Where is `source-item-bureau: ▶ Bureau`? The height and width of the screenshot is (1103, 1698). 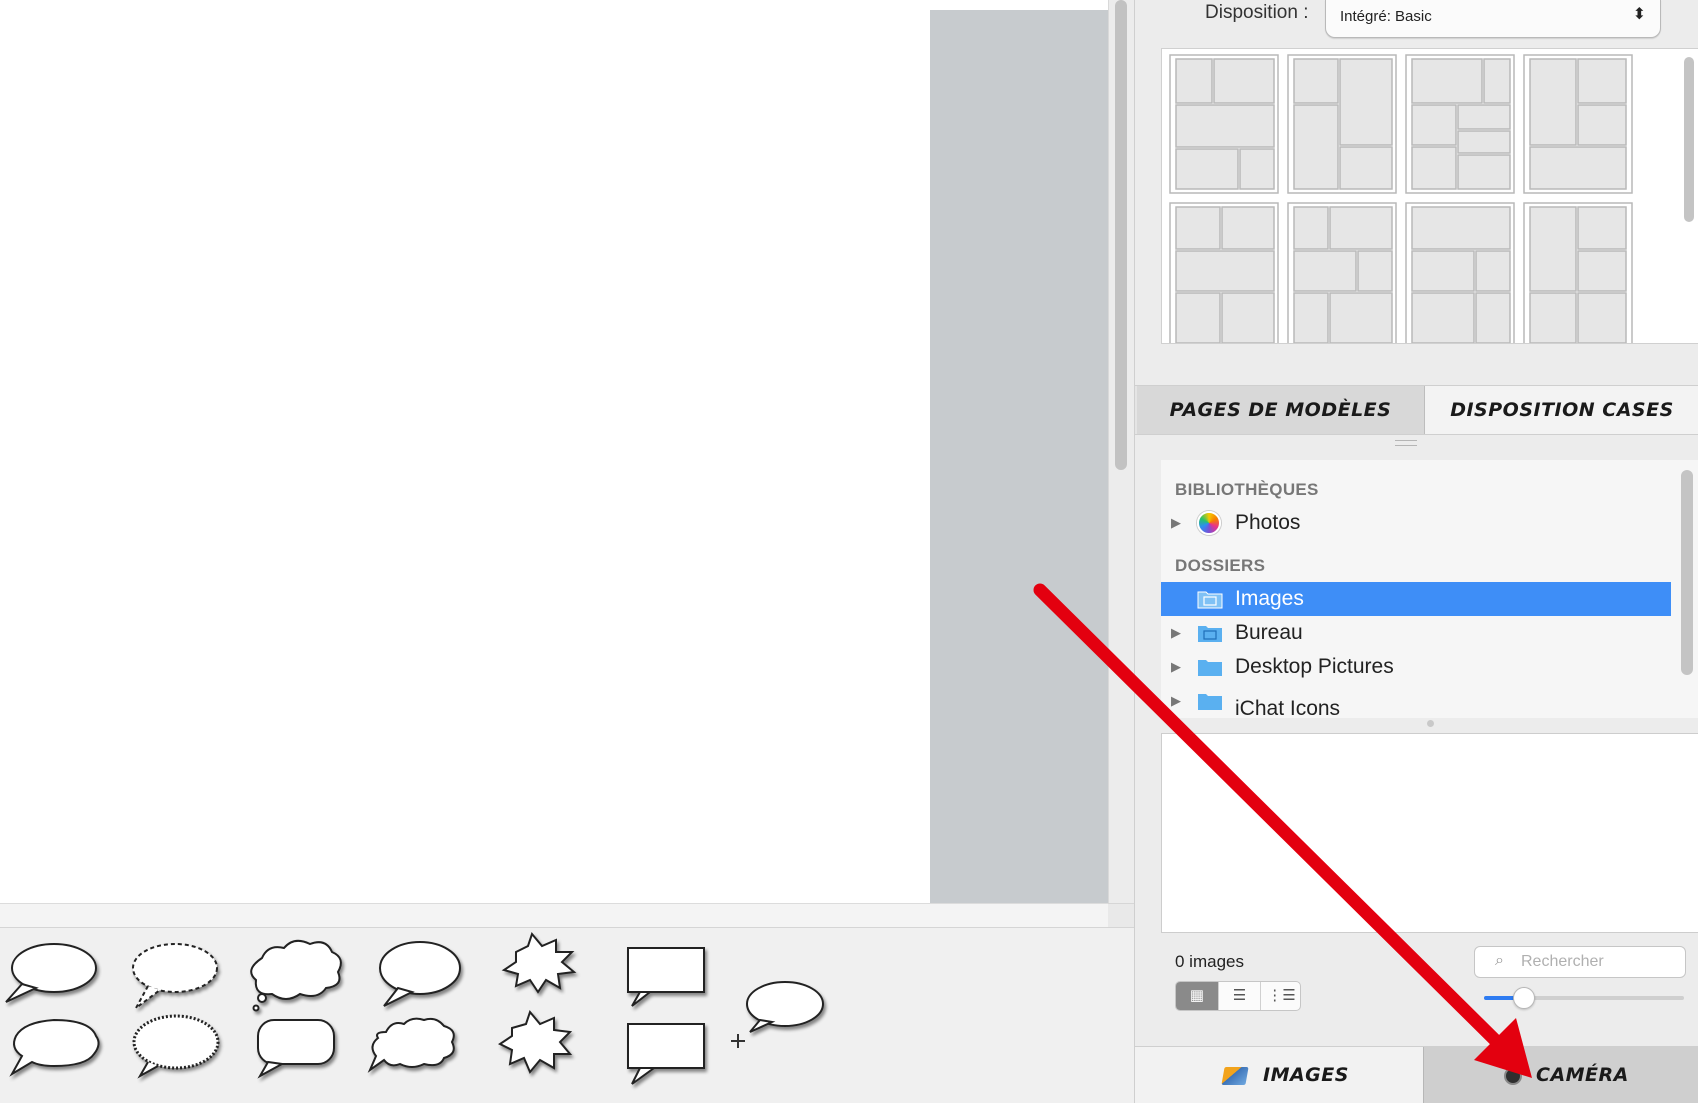 source-item-bureau: ▶ Bureau is located at coordinates (1416, 633).